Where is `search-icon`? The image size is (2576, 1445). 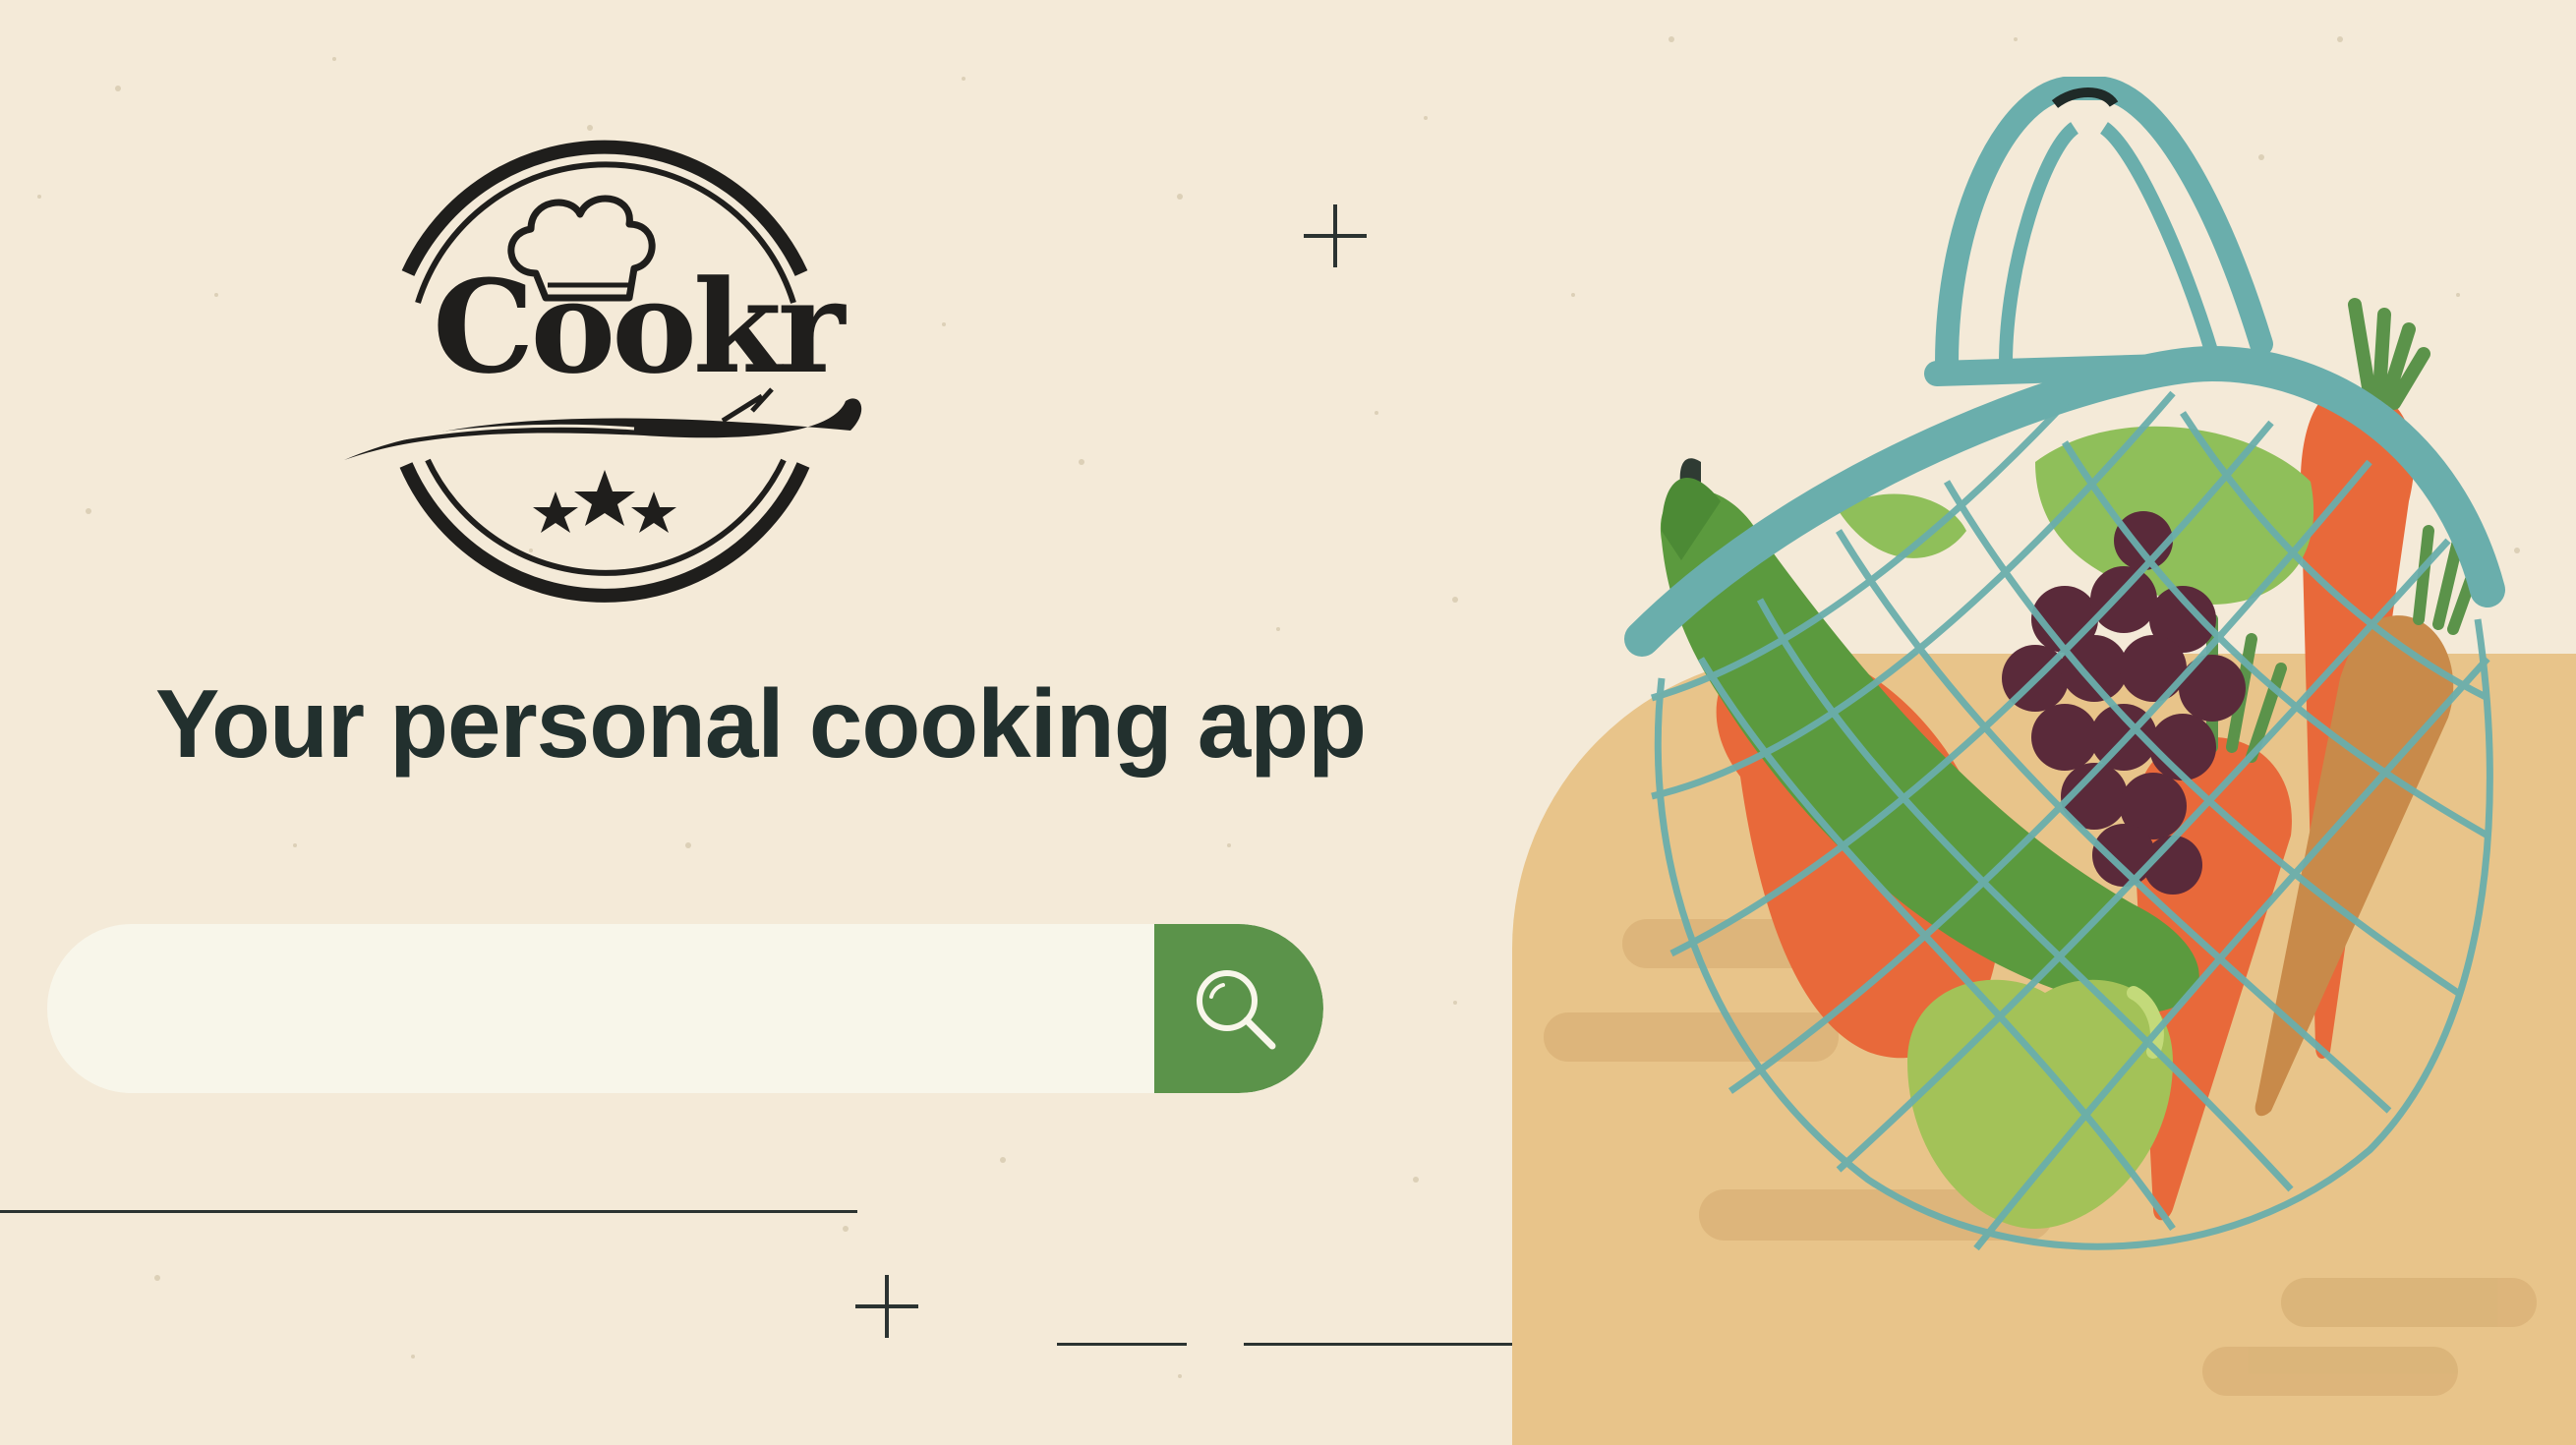
search-icon is located at coordinates (1236, 1010).